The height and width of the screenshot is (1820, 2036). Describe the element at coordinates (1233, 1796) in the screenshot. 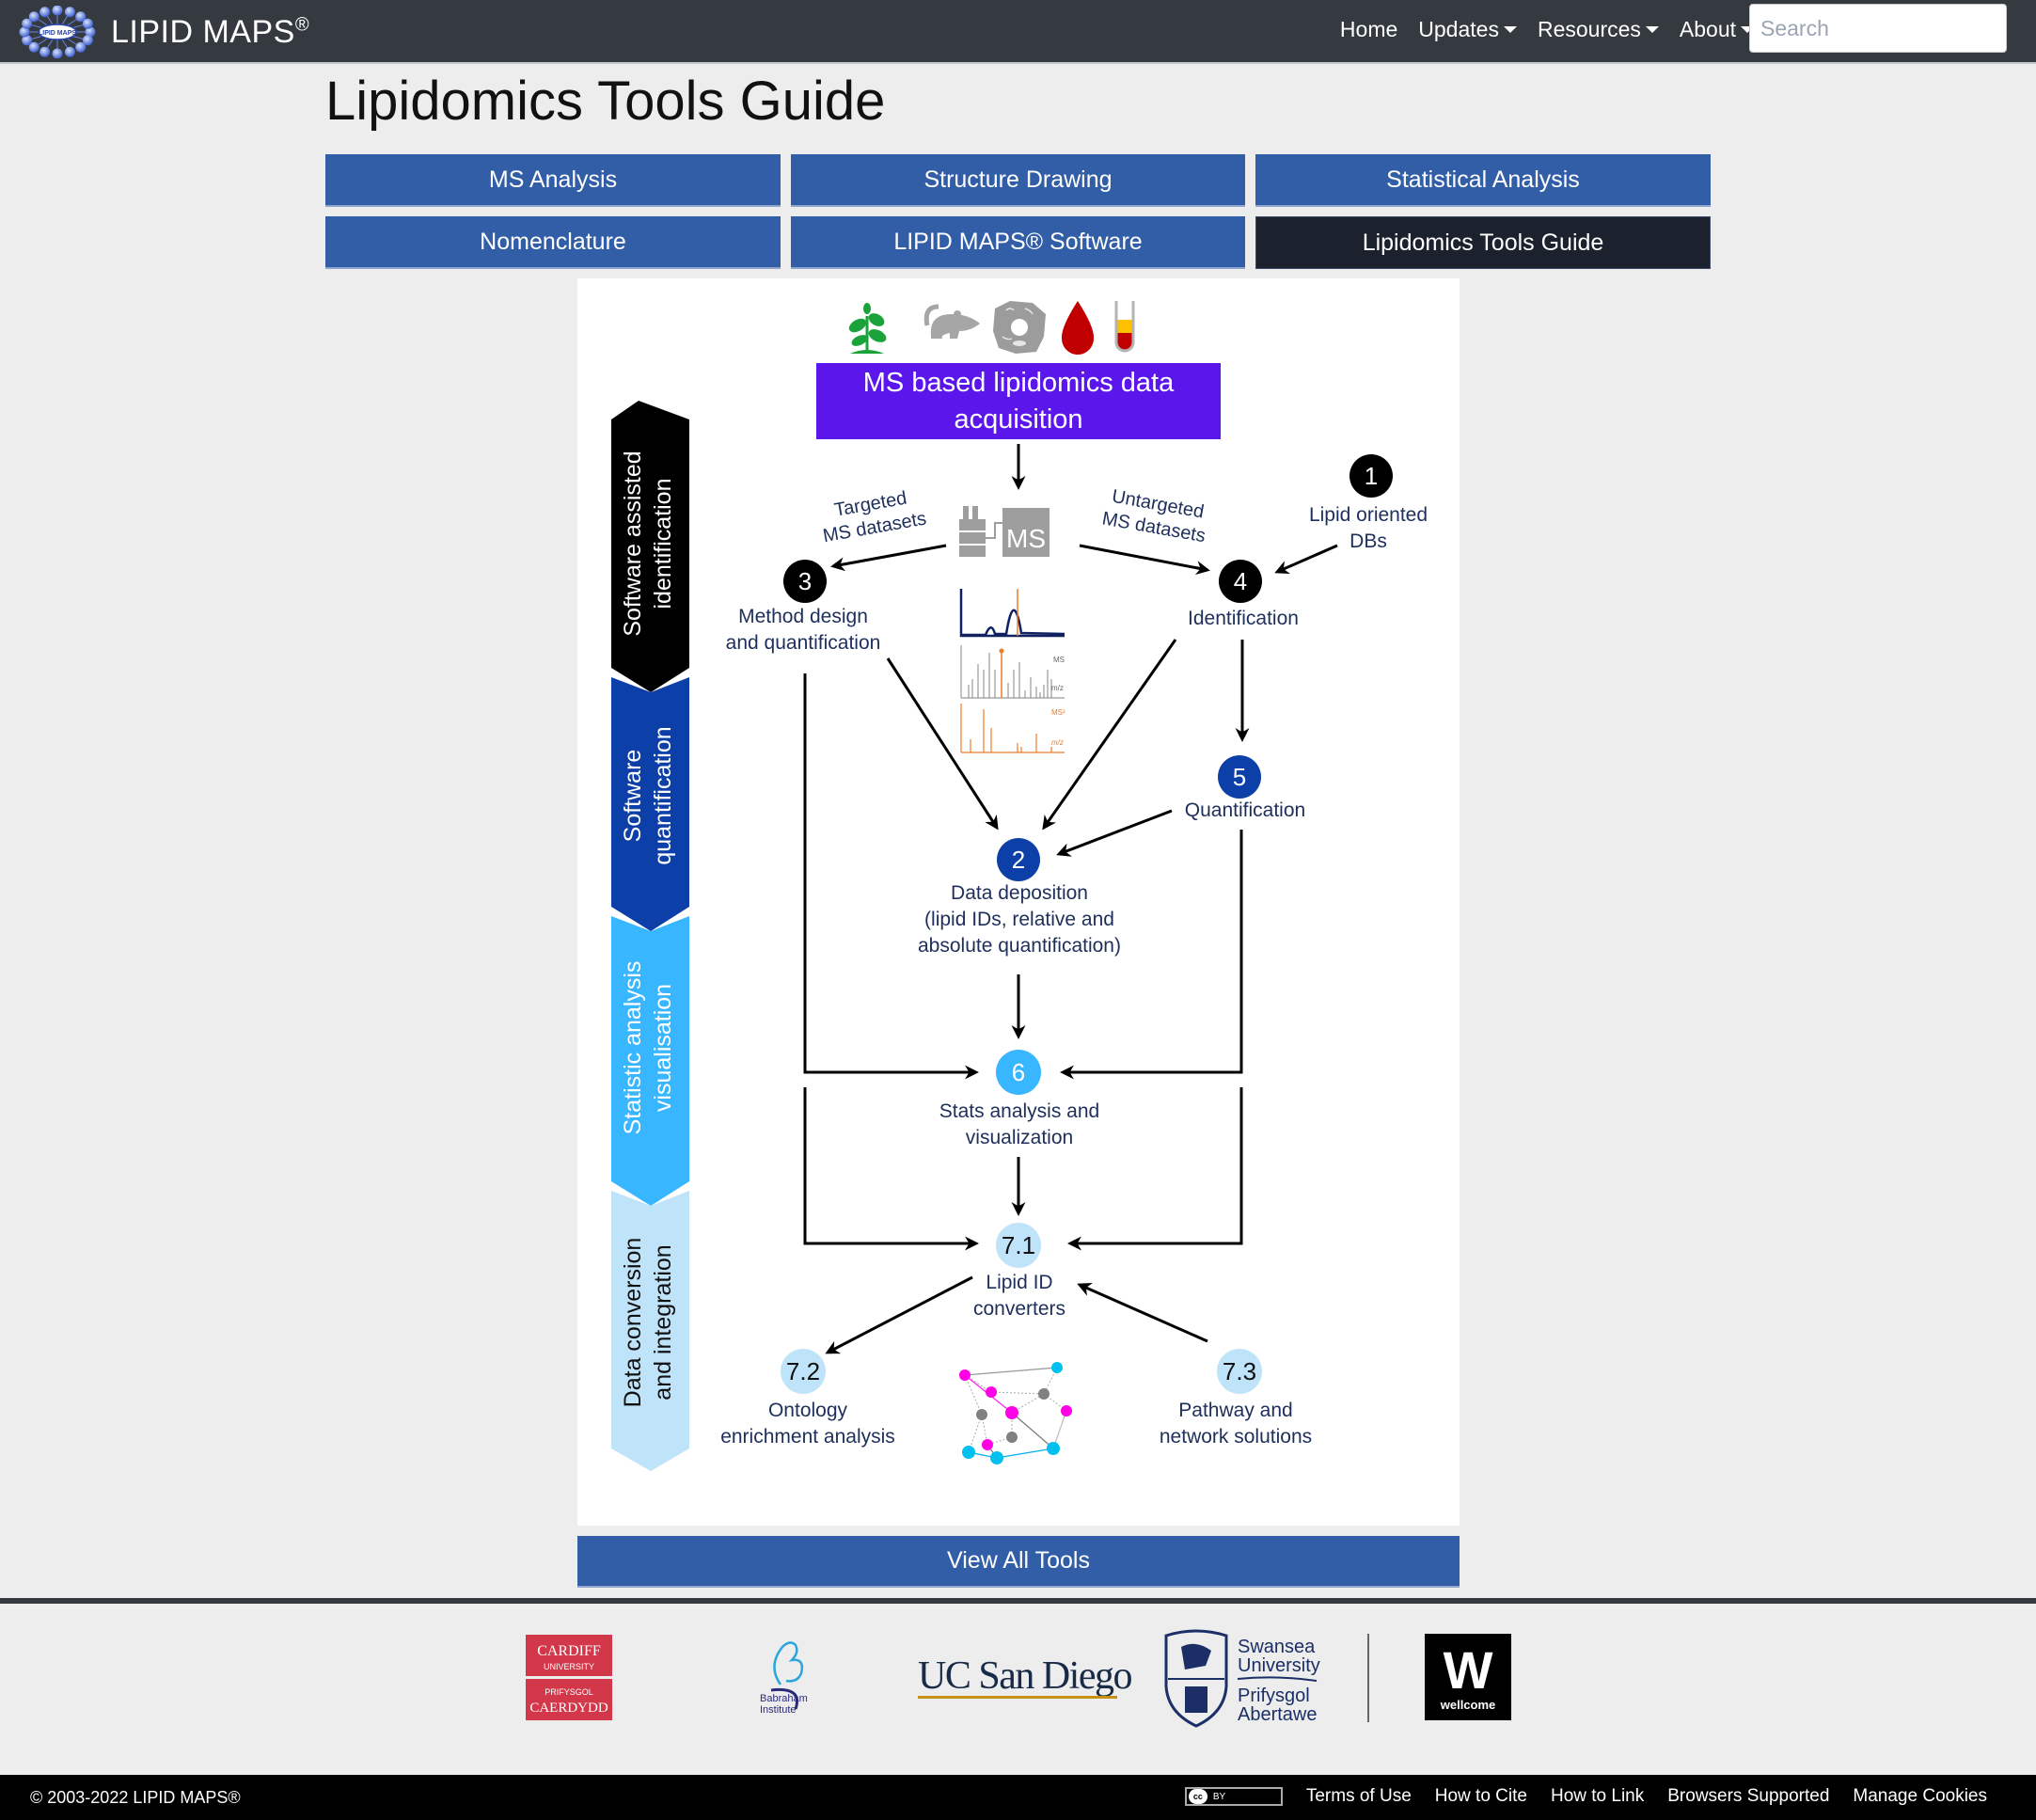

I see `cc-by-license-badge: cc BY` at that location.